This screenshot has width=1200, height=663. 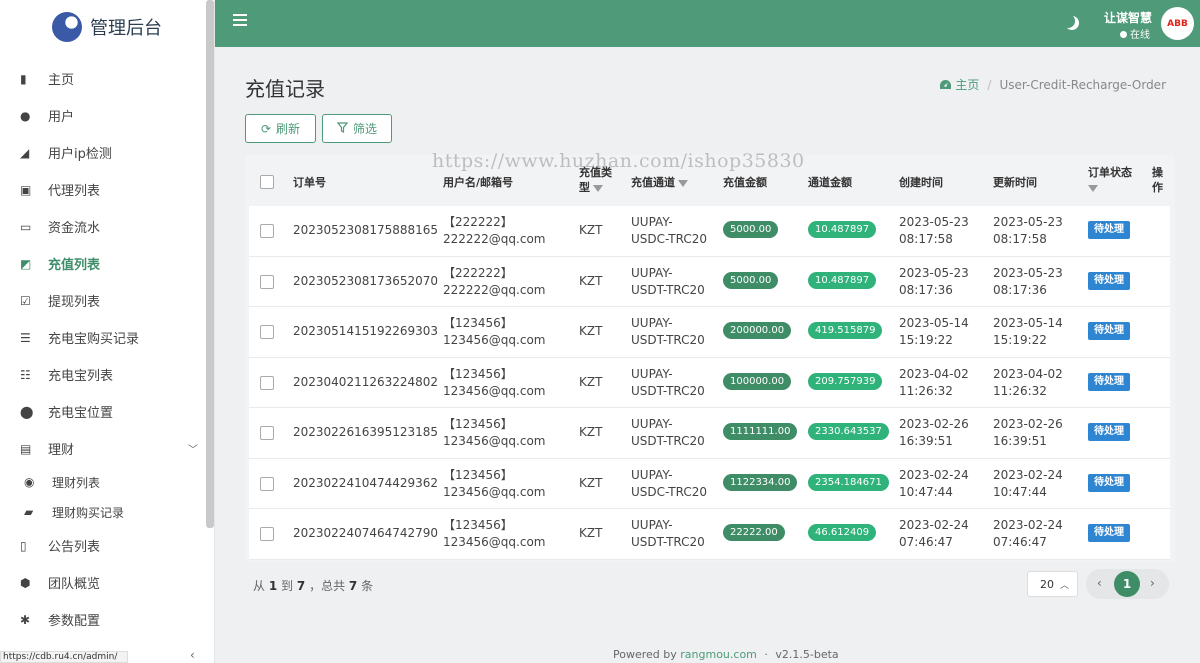 I want to click on cell-updated: 2023-02-24 10:47:44, so click(x=1028, y=484).